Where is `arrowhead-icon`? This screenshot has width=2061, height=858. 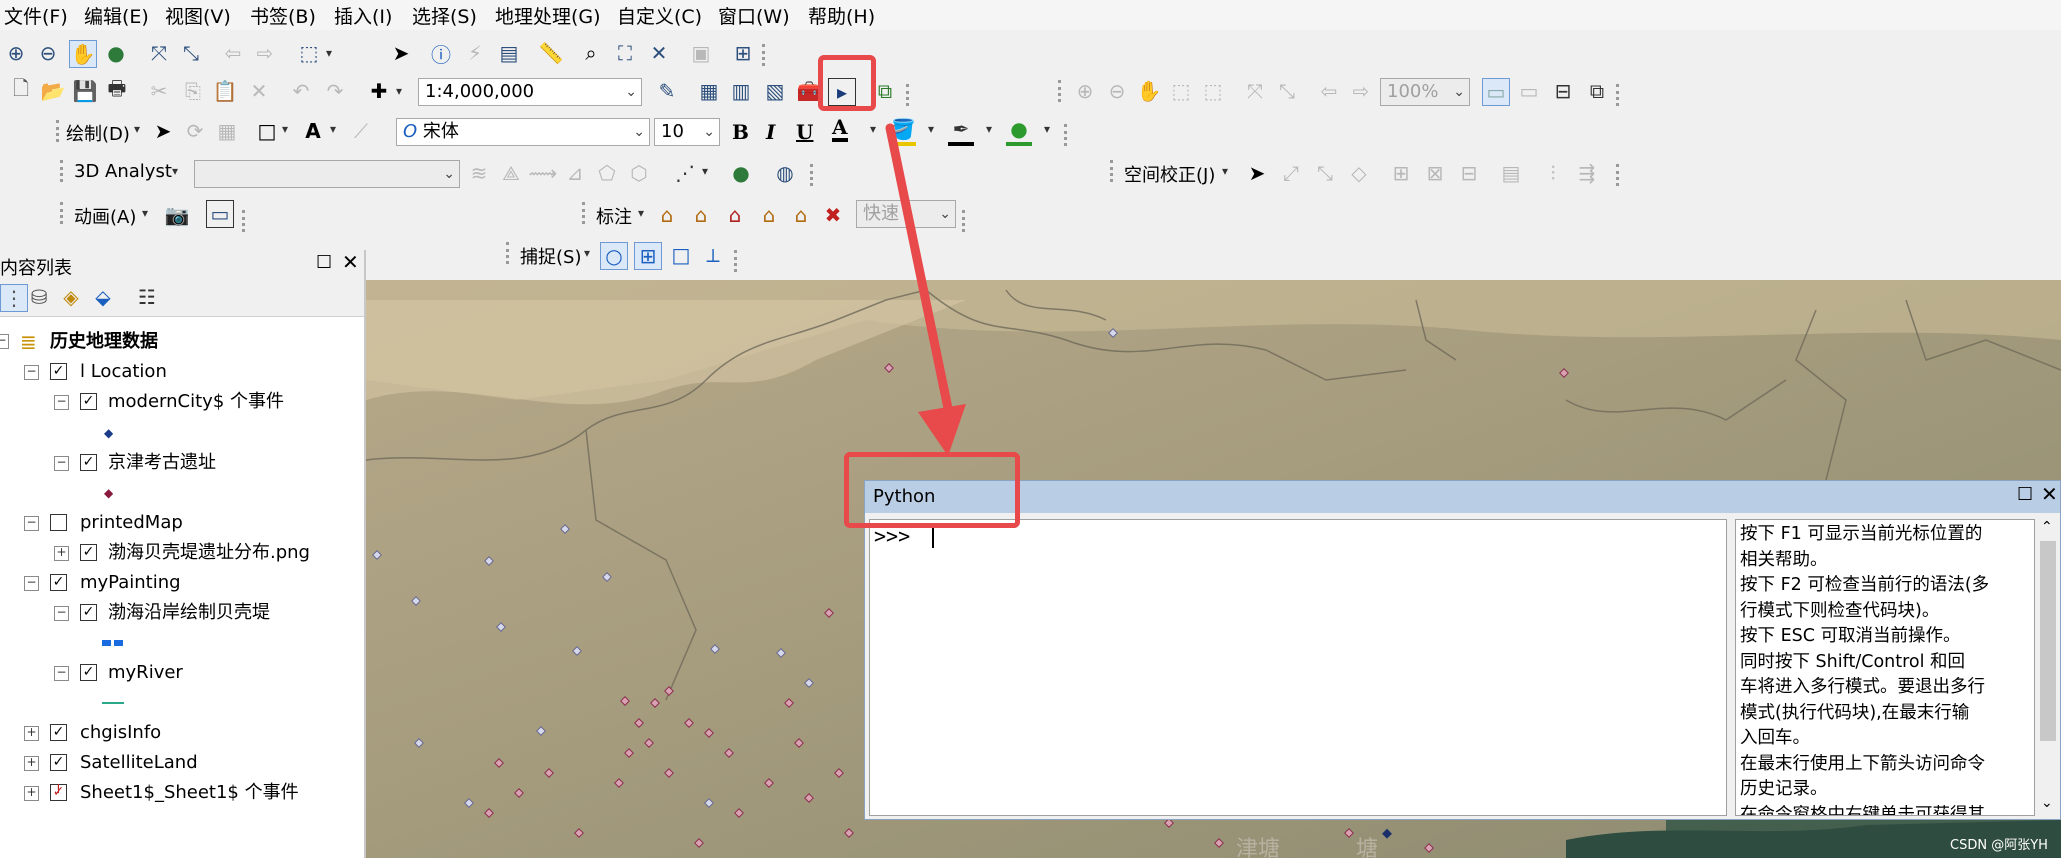
arrowhead-icon is located at coordinates (942, 430).